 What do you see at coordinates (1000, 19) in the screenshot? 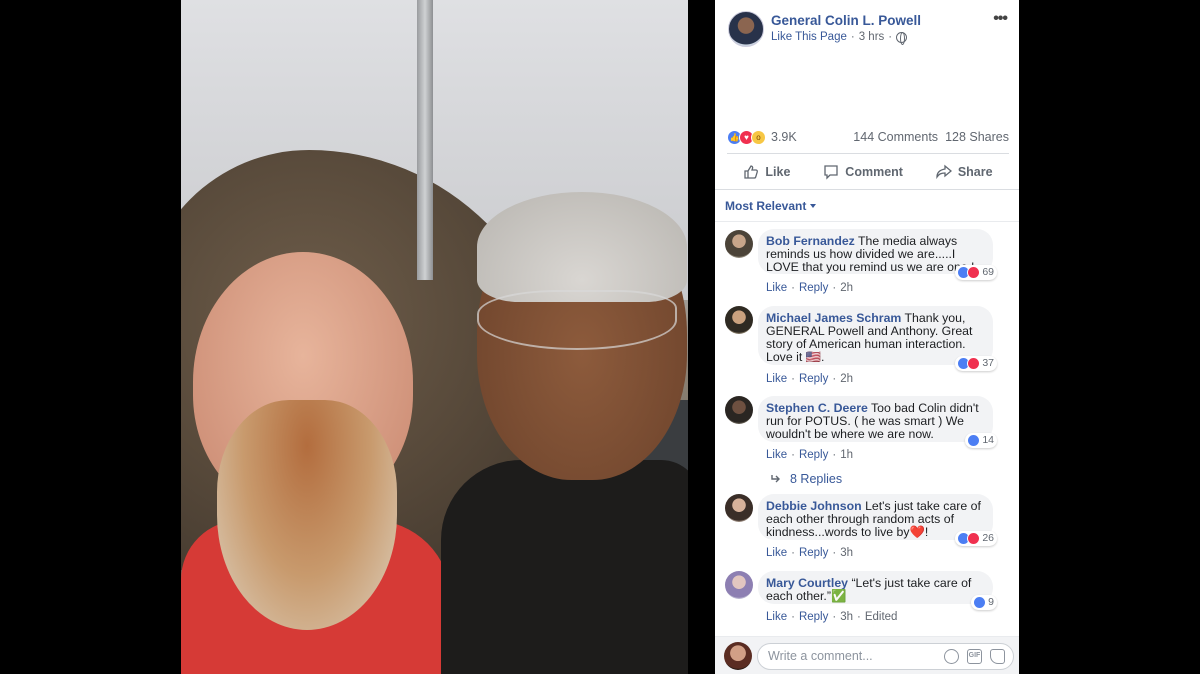
I see `more-options-icon: •••` at bounding box center [1000, 19].